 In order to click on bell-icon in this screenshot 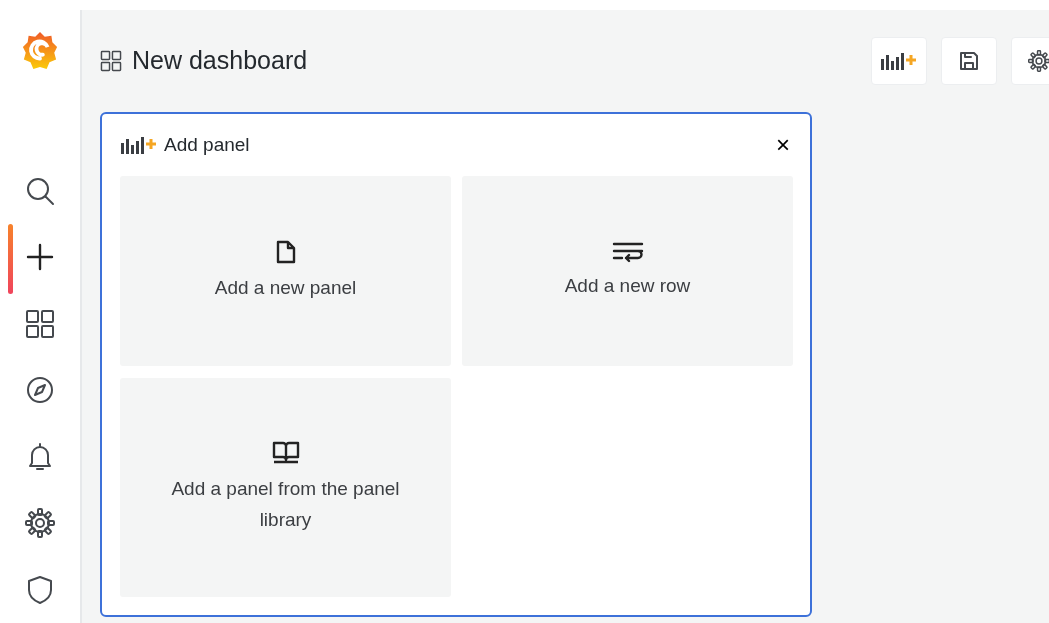, I will do `click(40, 456)`.